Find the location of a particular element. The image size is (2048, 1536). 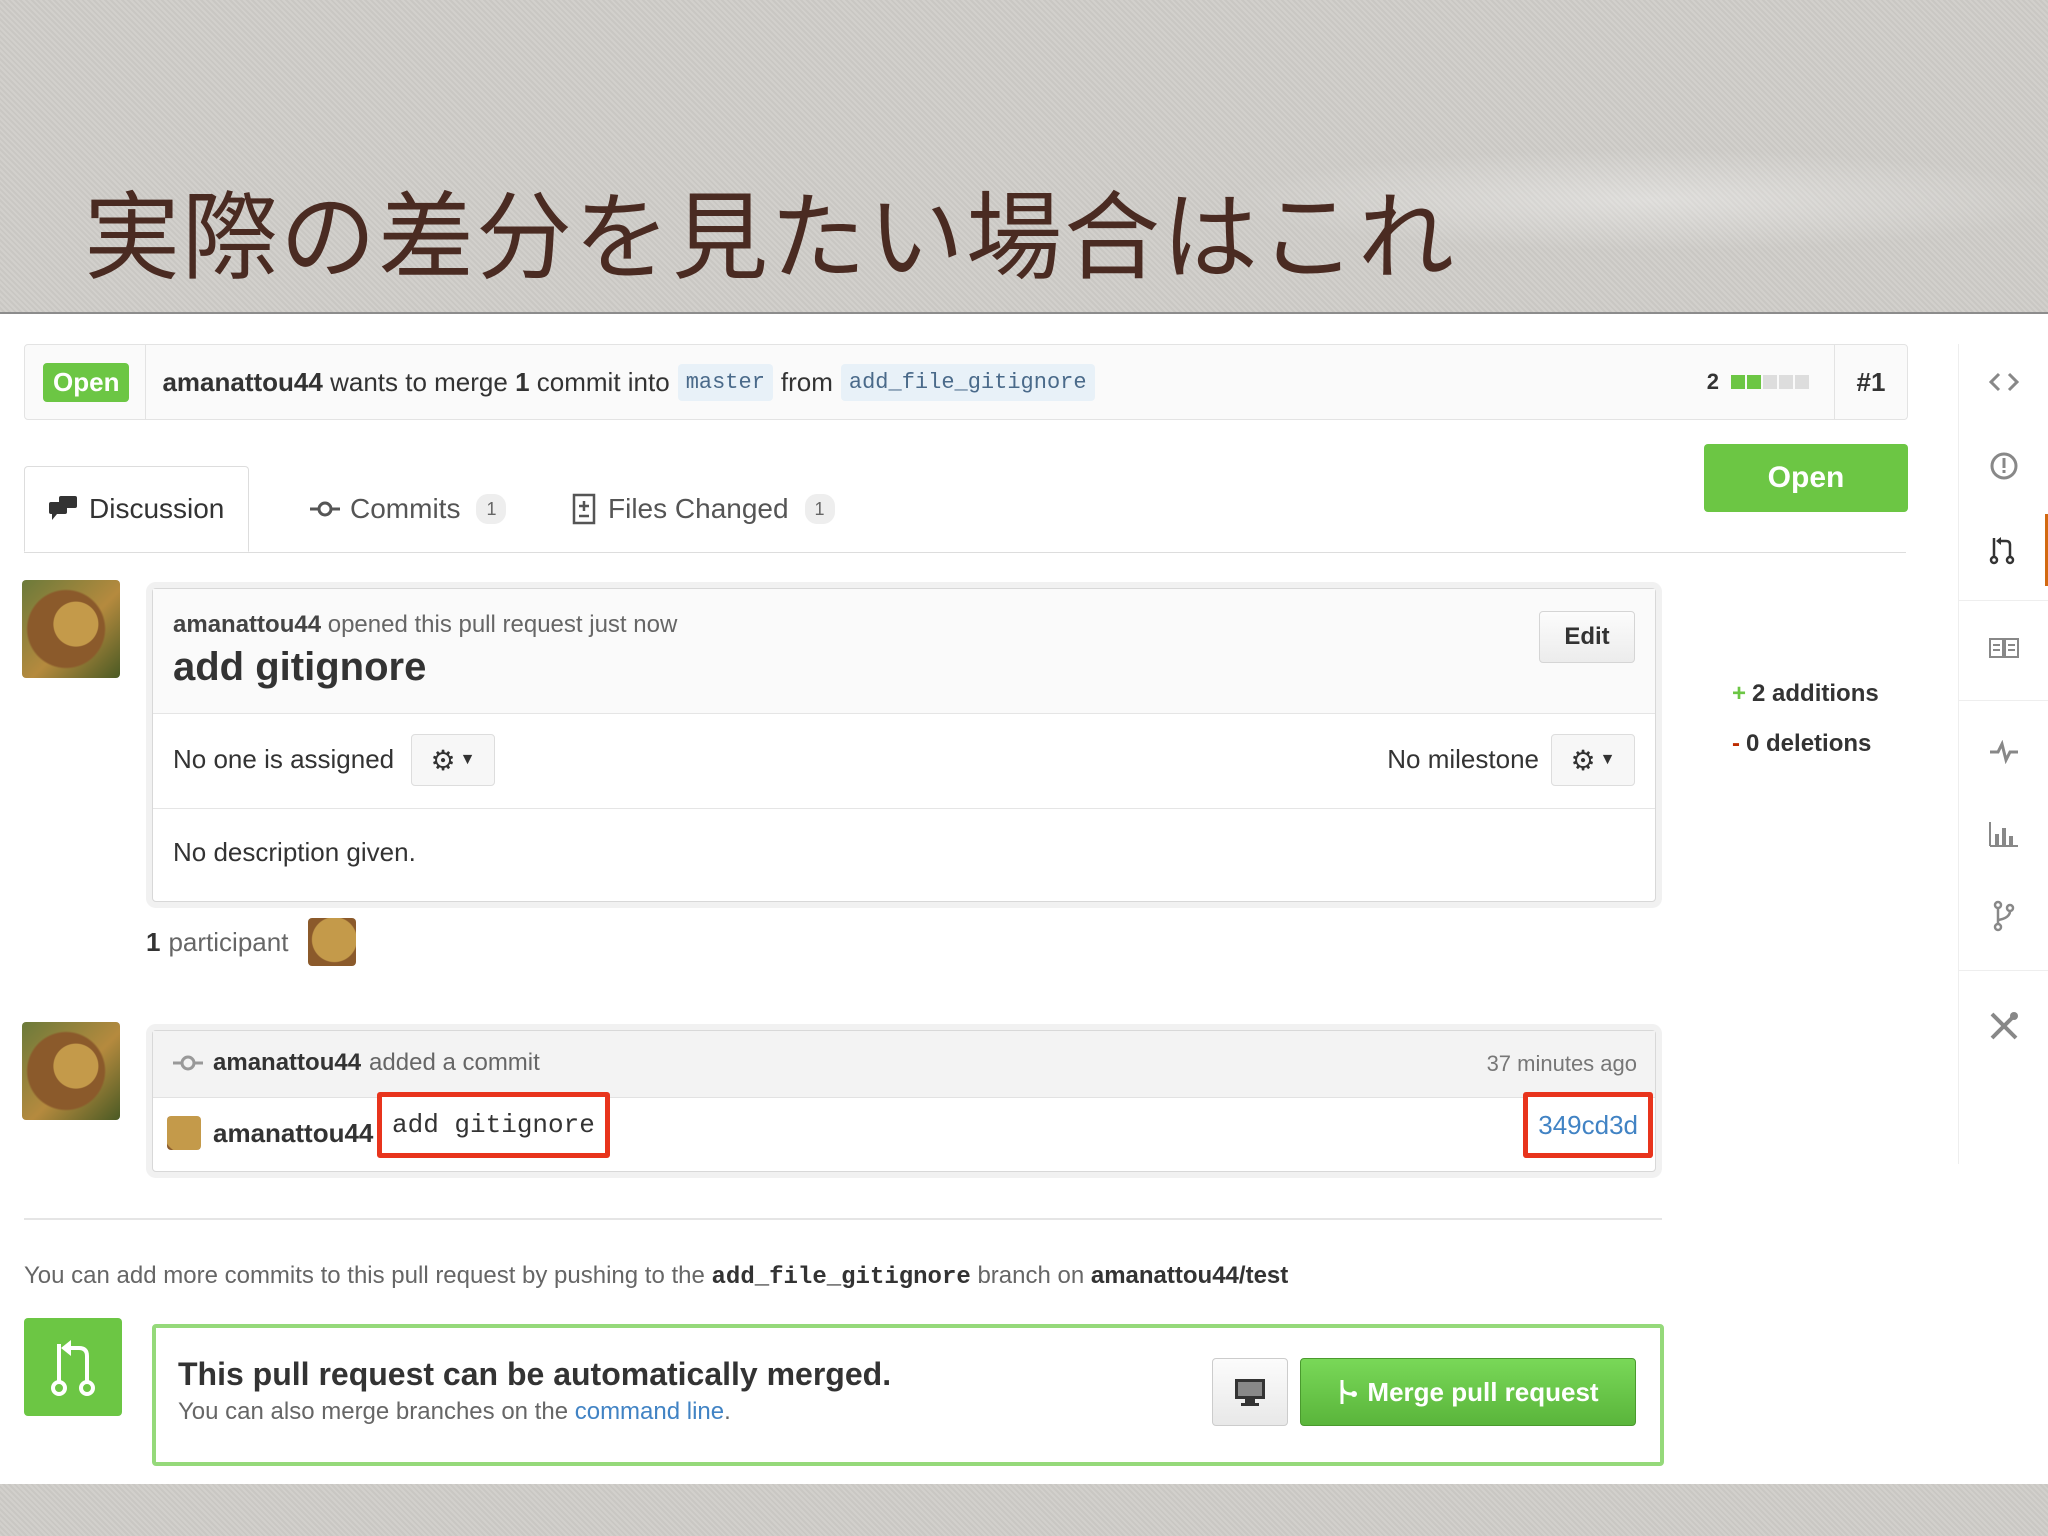

nav-graphs is located at coordinates (2003, 834).